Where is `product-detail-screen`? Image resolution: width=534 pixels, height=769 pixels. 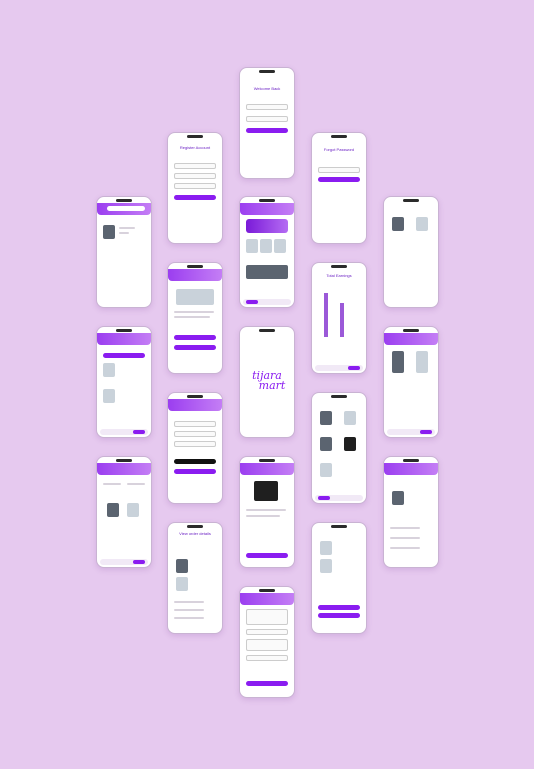 product-detail-screen is located at coordinates (195, 318).